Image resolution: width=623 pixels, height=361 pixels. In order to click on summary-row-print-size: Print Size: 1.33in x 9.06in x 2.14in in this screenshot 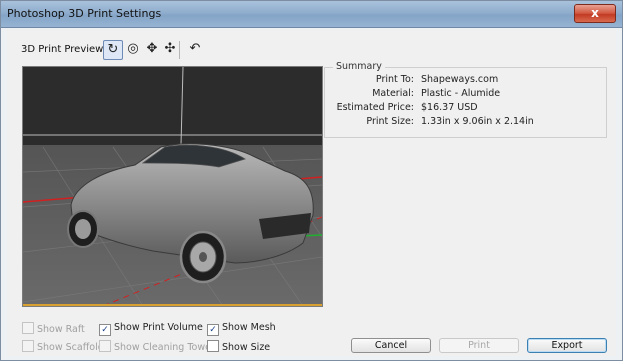, I will do `click(466, 122)`.